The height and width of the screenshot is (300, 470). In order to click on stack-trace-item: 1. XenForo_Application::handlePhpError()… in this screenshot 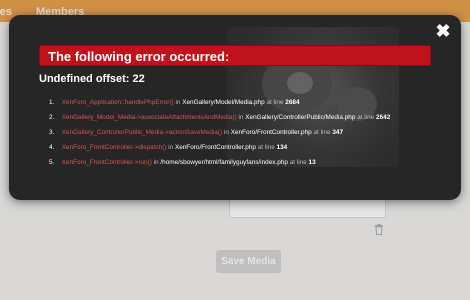, I will do `click(174, 102)`.